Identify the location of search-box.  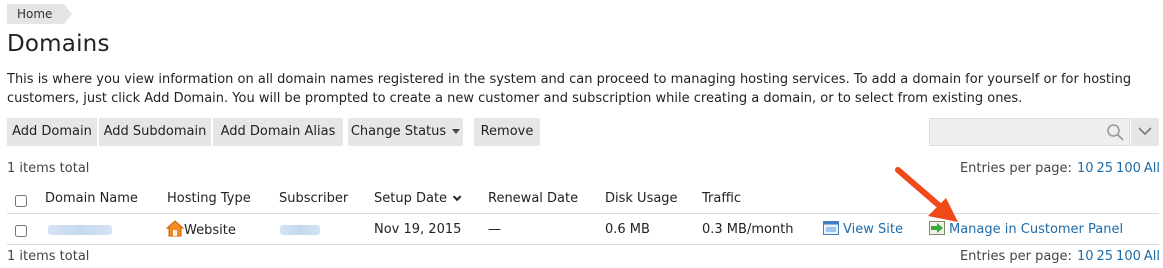
(1029, 132).